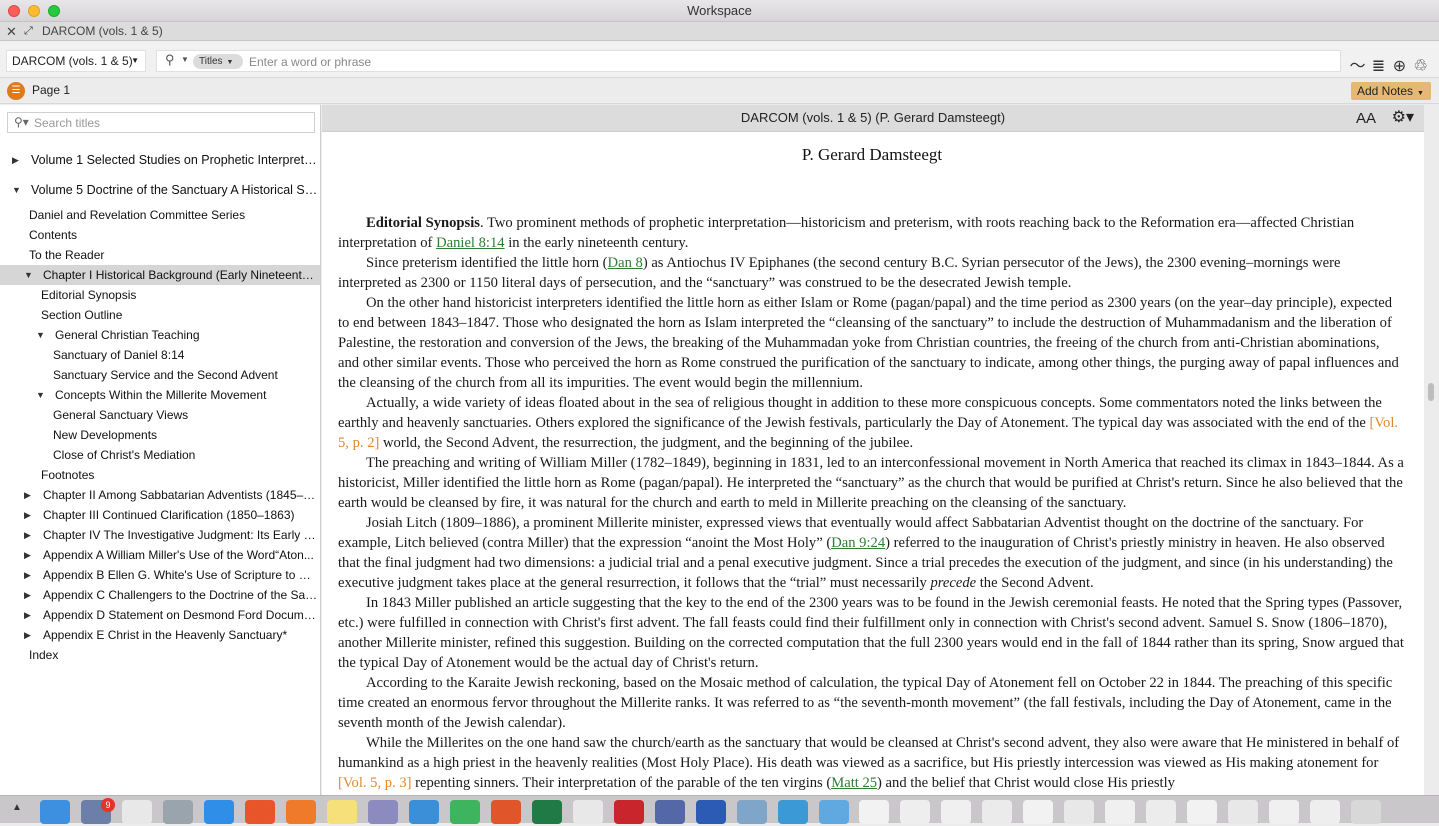 The width and height of the screenshot is (1439, 826). What do you see at coordinates (160, 655) in the screenshot?
I see `toc-item: Index` at bounding box center [160, 655].